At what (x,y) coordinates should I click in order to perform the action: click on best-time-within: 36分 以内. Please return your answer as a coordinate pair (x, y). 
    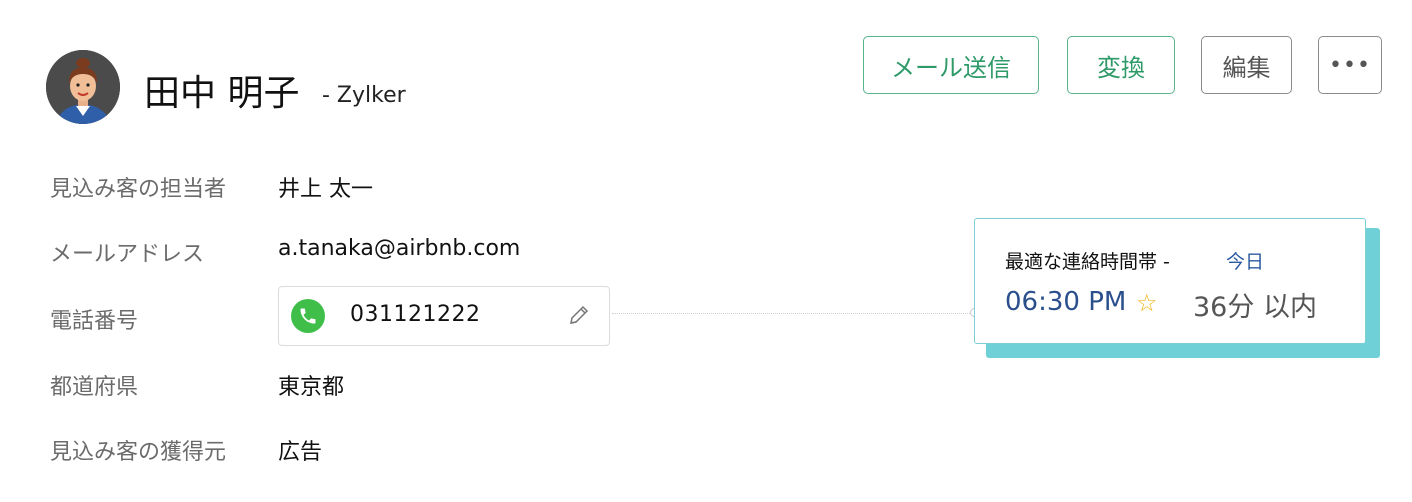
    Looking at the image, I should click on (1255, 307).